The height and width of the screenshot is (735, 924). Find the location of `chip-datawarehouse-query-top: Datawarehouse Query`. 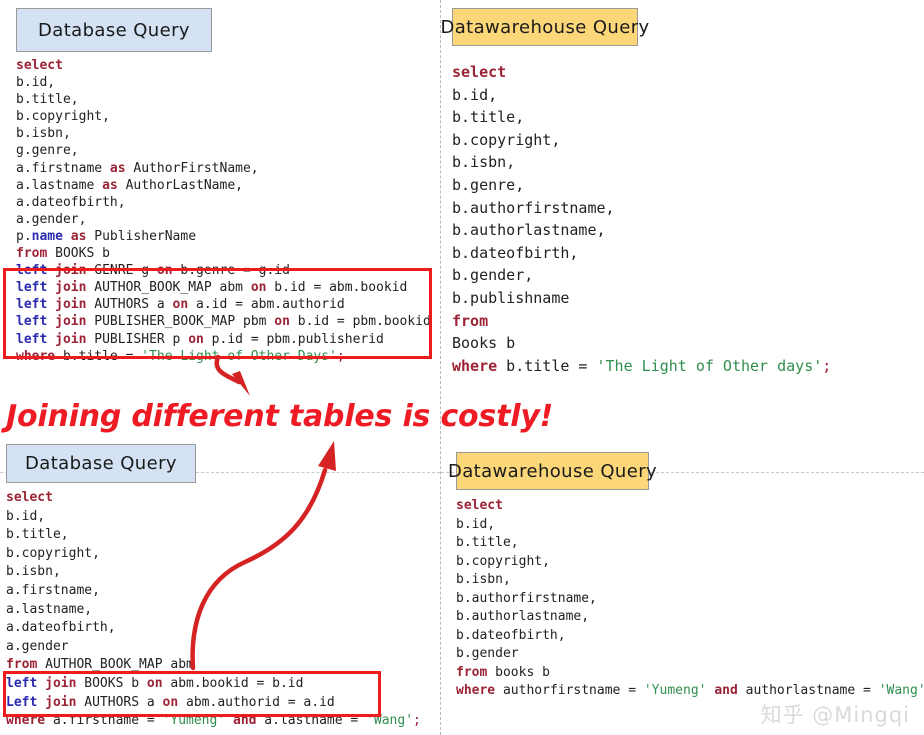

chip-datawarehouse-query-top: Datawarehouse Query is located at coordinates (544, 27).